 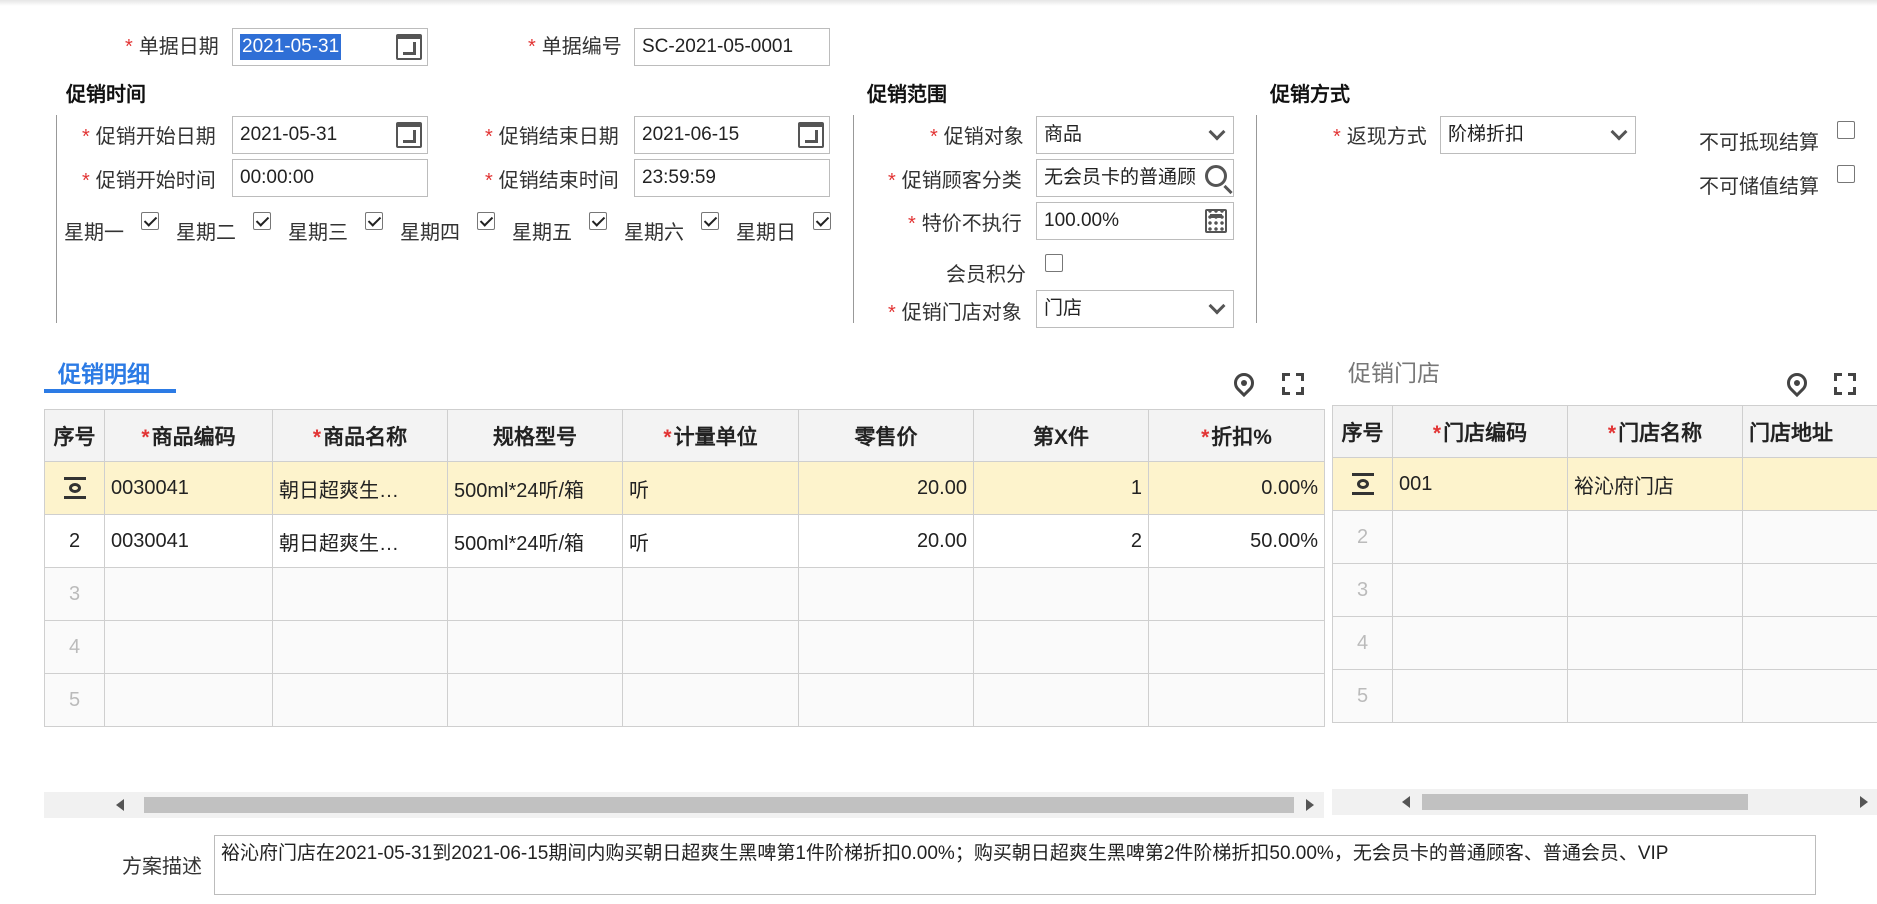 I want to click on cell-nth-item: 2, so click(x=1061, y=541).